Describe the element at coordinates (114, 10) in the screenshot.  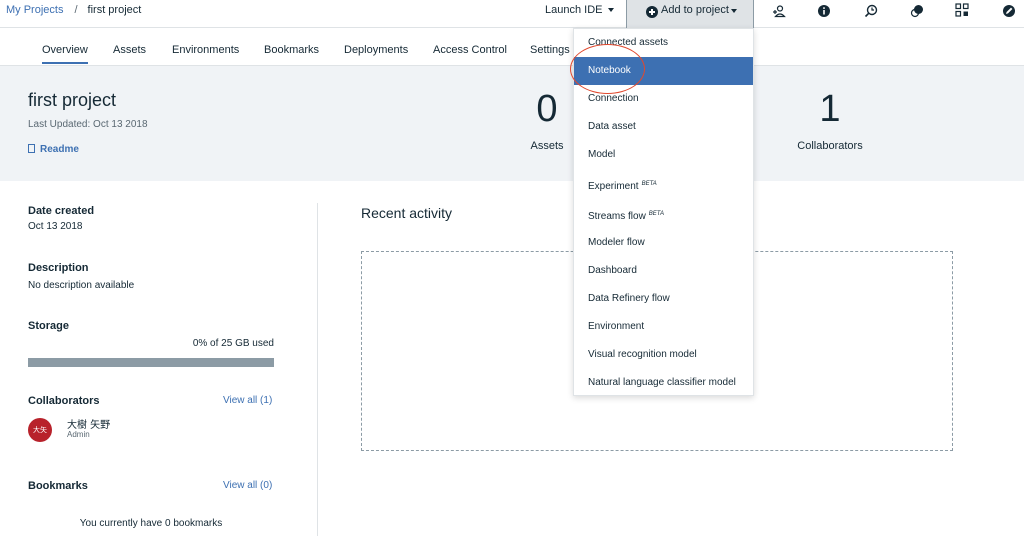
I see `breadcrumb-current: first project` at that location.